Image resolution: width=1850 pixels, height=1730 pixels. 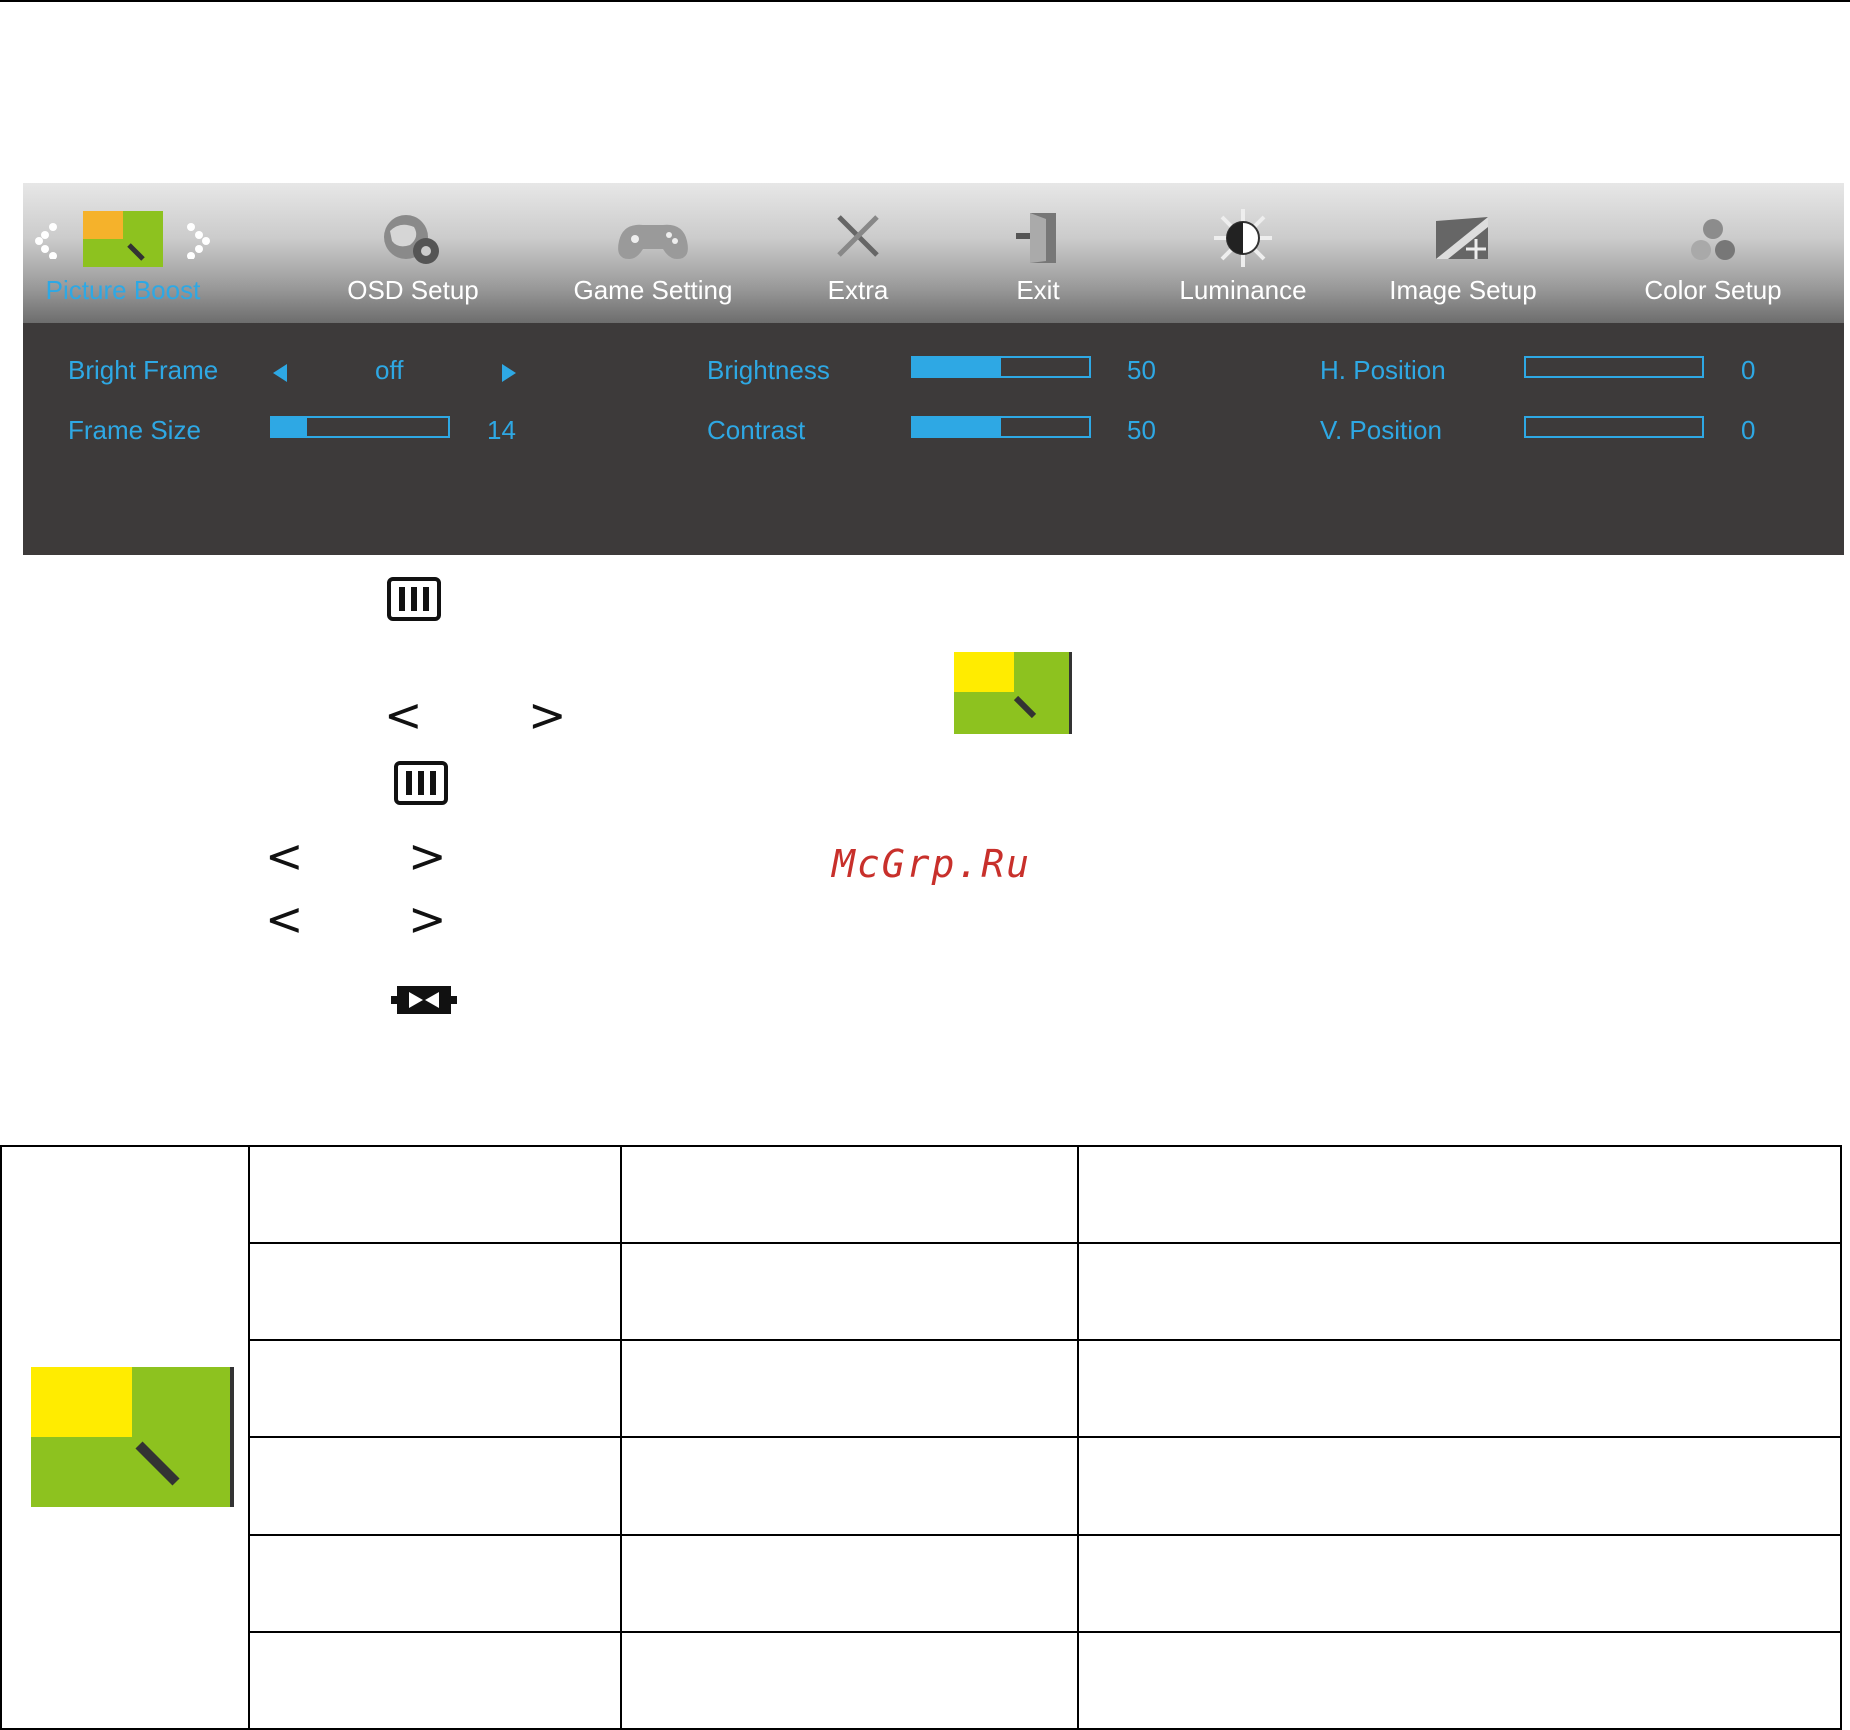 I want to click on tab-label: Game Setting, so click(x=653, y=290).